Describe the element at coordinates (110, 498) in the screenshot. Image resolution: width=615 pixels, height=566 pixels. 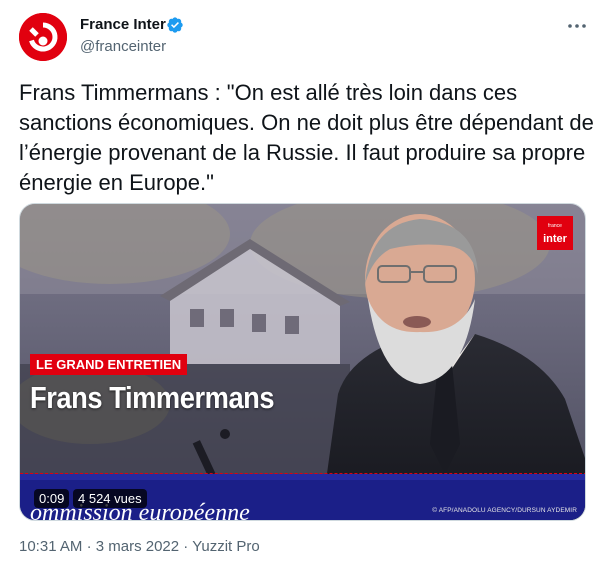
I see `video-view-count: 4 524 vues` at that location.